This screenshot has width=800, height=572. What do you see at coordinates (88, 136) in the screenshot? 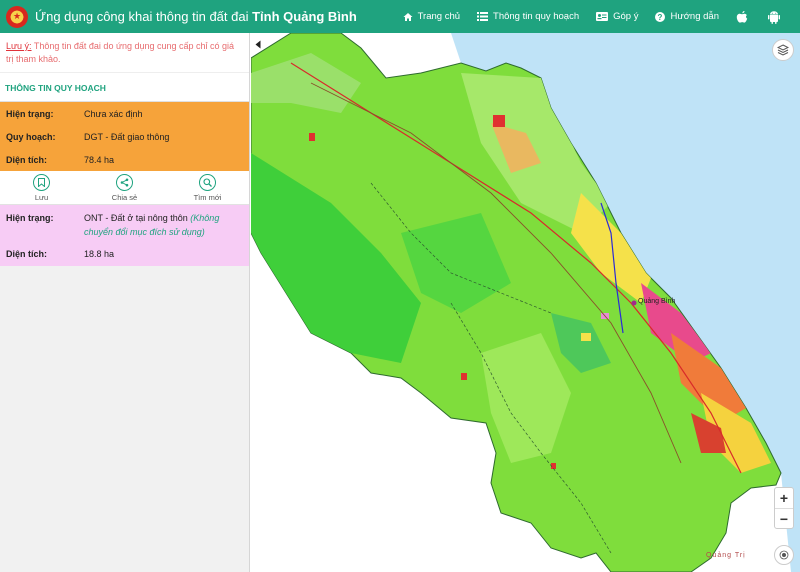
I see `info-row-planning: Quy hoạch: DGT - Đất giao thông` at bounding box center [88, 136].